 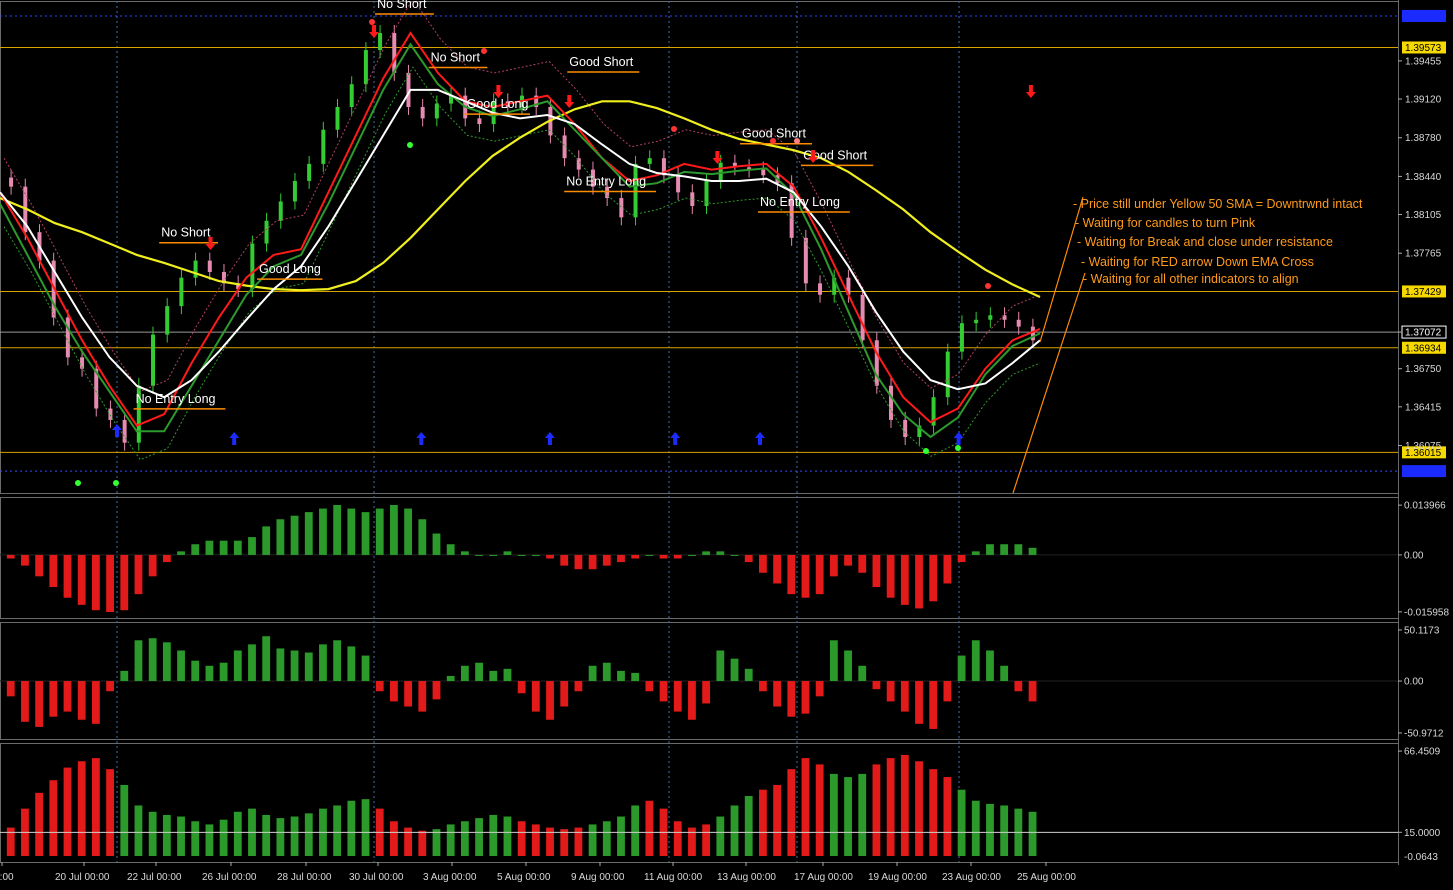 I want to click on signal-dot, so click(x=484, y=51).